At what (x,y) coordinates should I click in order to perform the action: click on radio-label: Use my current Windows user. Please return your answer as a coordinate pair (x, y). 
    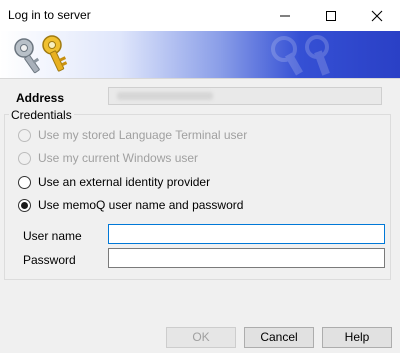
    Looking at the image, I should click on (118, 158).